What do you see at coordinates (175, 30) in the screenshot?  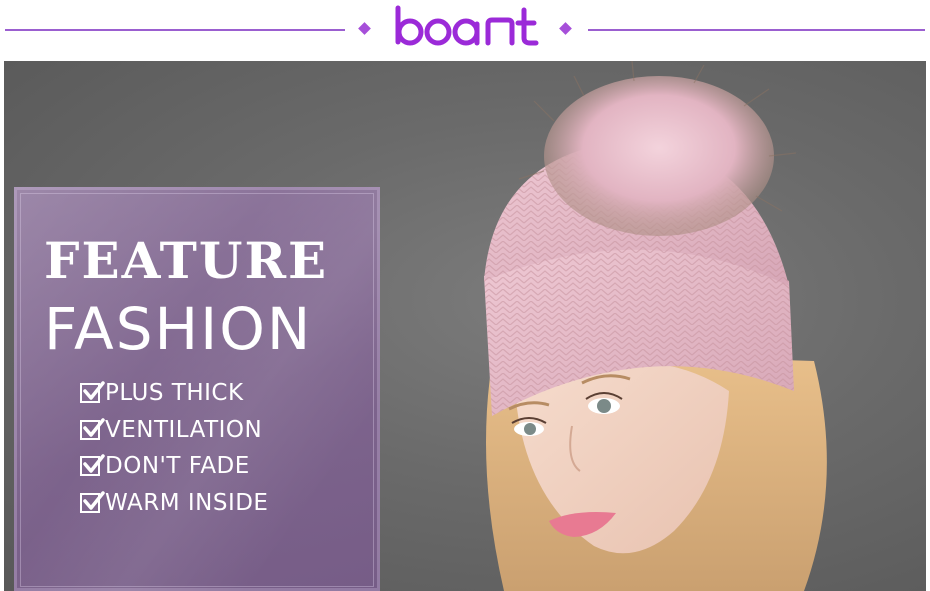 I see `header-divider-left` at bounding box center [175, 30].